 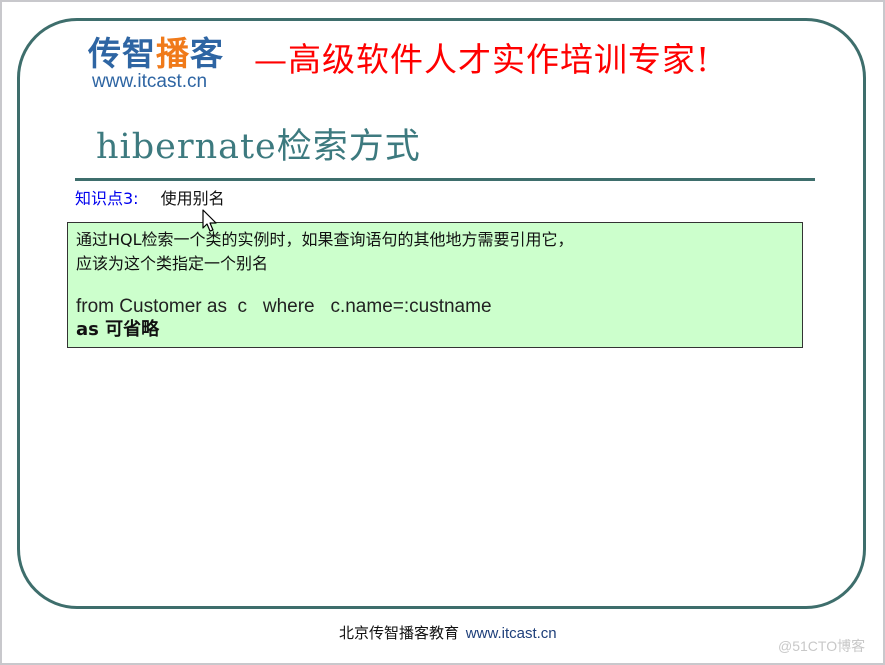 I want to click on watermark: @51CTO博客, so click(x=822, y=646).